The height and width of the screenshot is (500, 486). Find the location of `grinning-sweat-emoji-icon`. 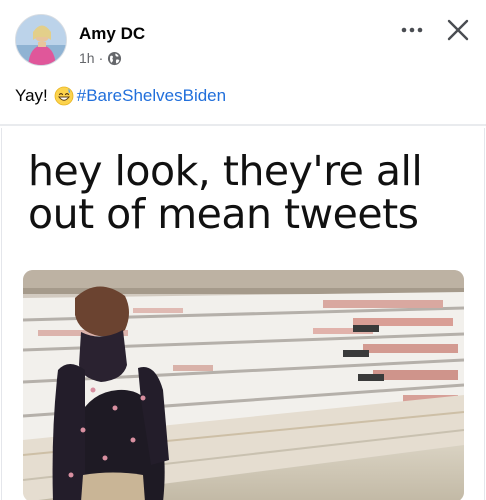

grinning-sweat-emoji-icon is located at coordinates (64, 96).